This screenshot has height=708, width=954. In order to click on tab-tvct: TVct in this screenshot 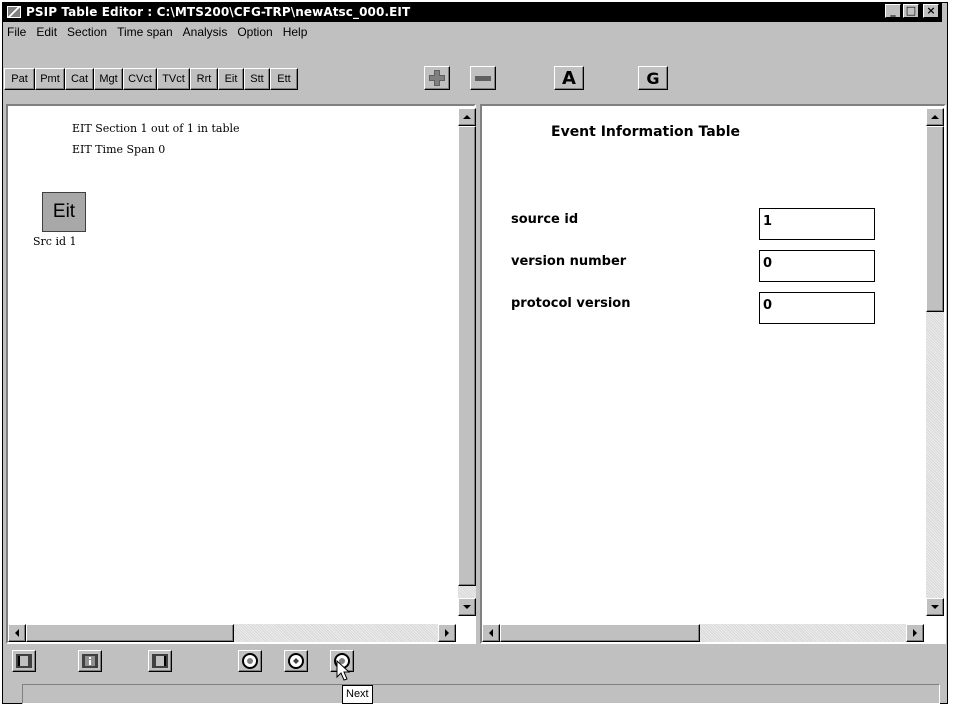, I will do `click(173, 79)`.